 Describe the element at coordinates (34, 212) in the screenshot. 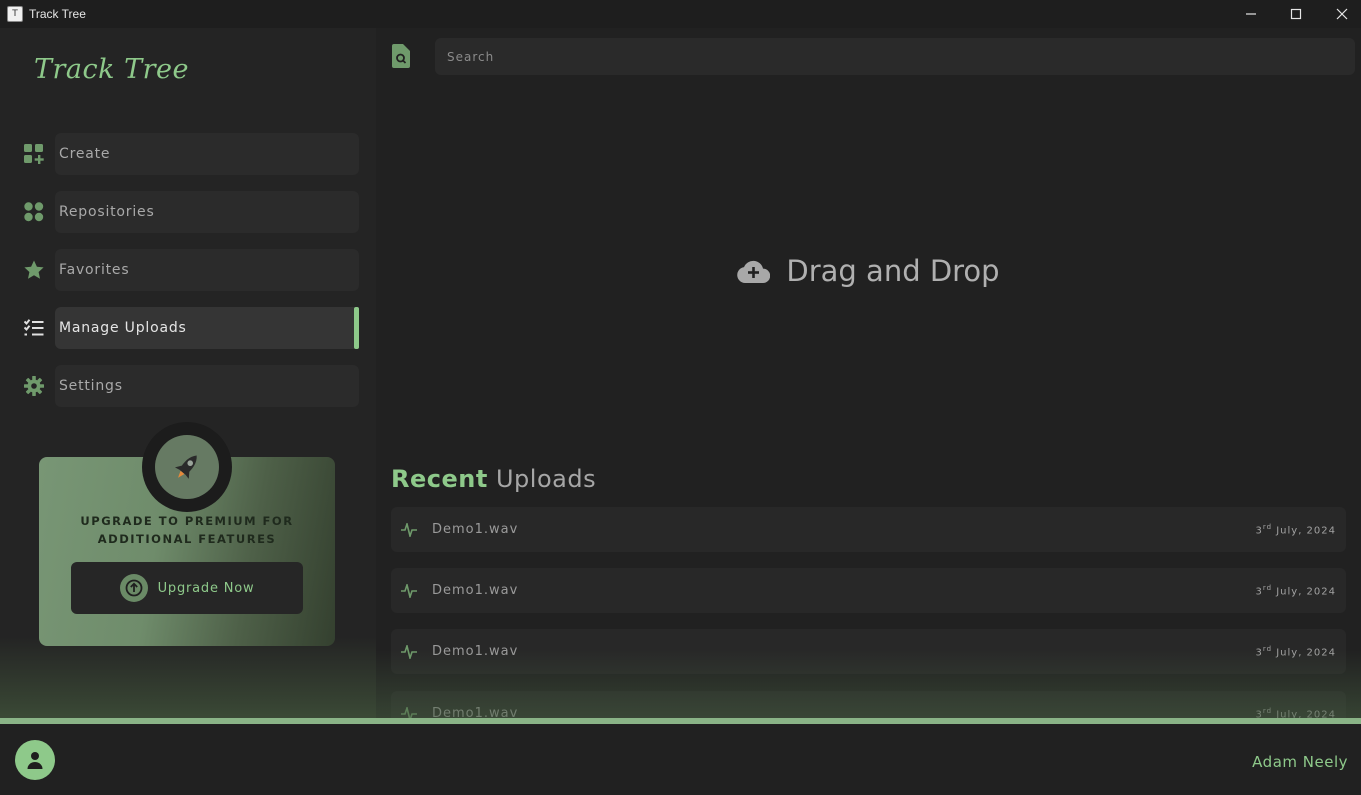

I see `four-dots-icon` at that location.